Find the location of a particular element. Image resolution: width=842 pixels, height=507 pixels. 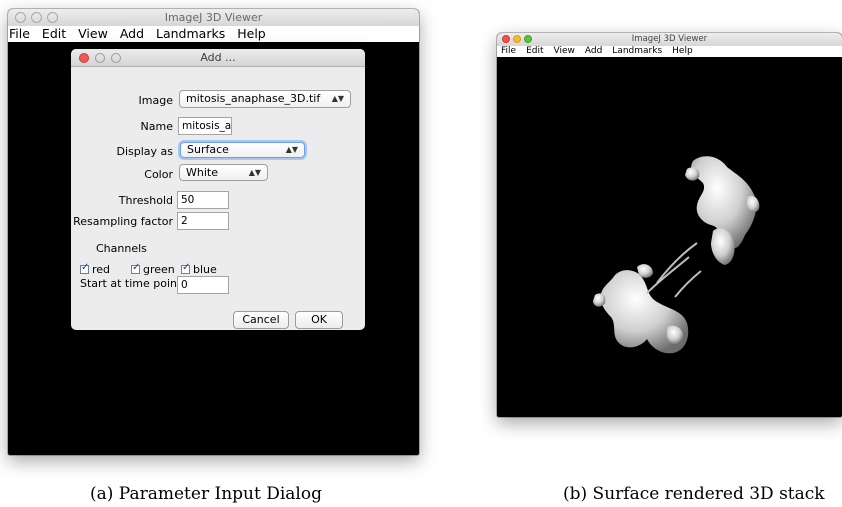

dialog-close-button is located at coordinates (84, 58).